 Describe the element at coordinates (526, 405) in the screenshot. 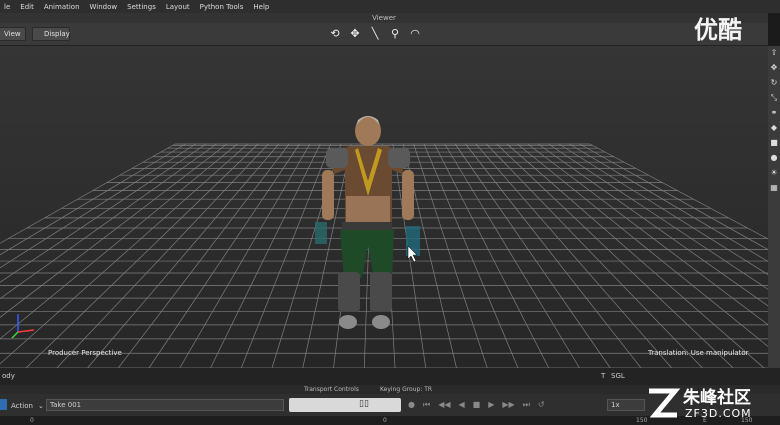

I see `go-end-icon: ⏭` at that location.